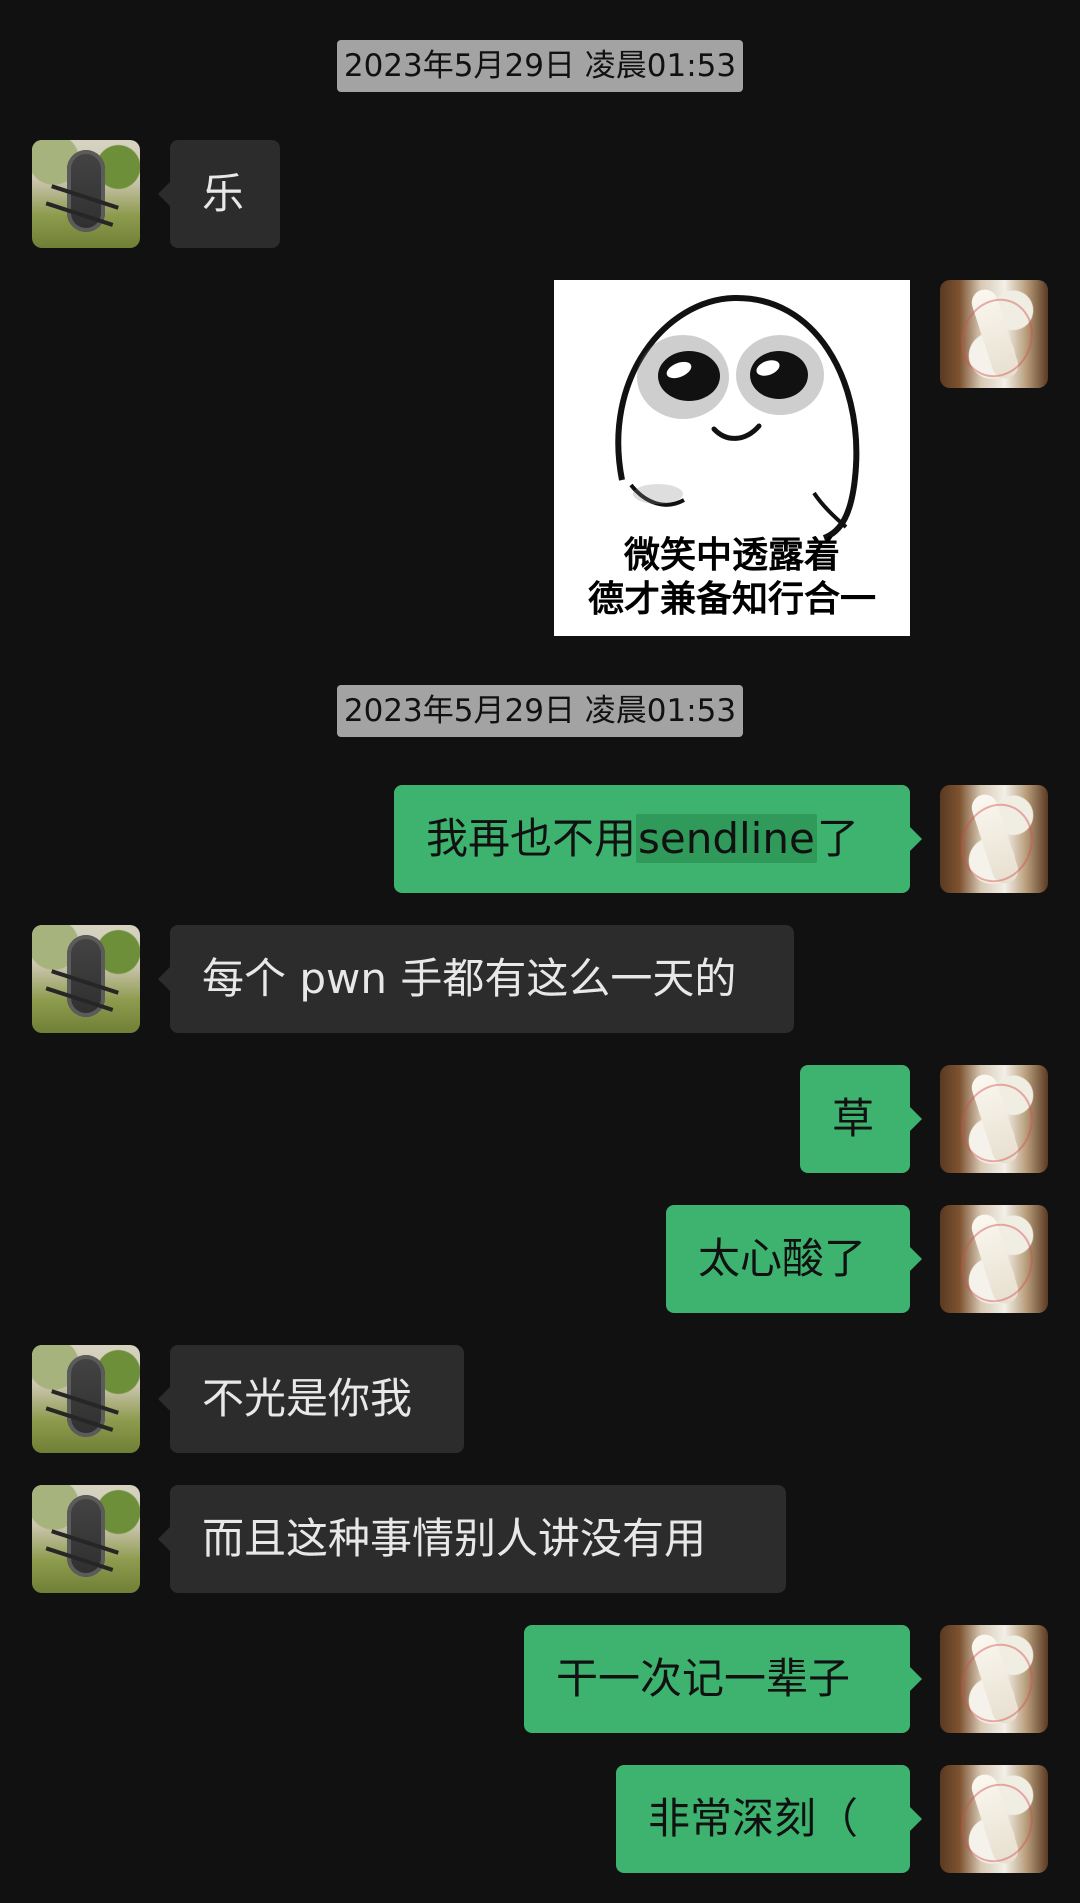  I want to click on highlighted-term: sendline, so click(726, 838).